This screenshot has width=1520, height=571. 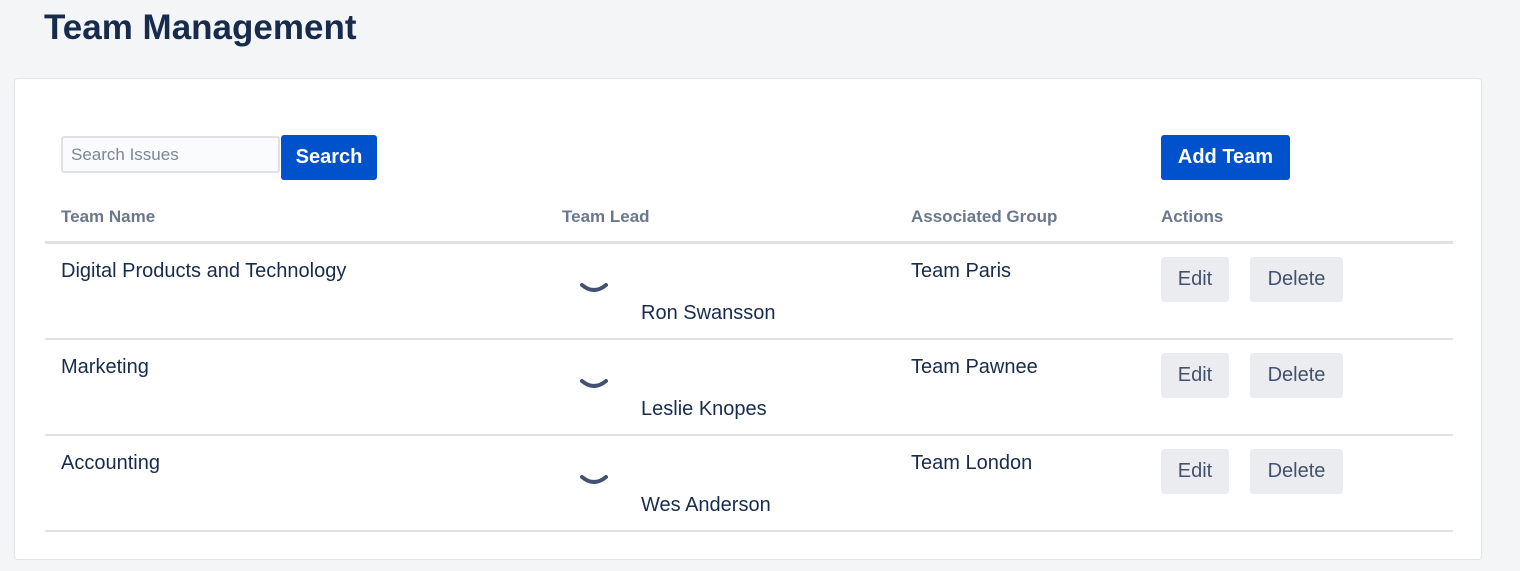 I want to click on header-team-lead: Team Lead, so click(x=606, y=216).